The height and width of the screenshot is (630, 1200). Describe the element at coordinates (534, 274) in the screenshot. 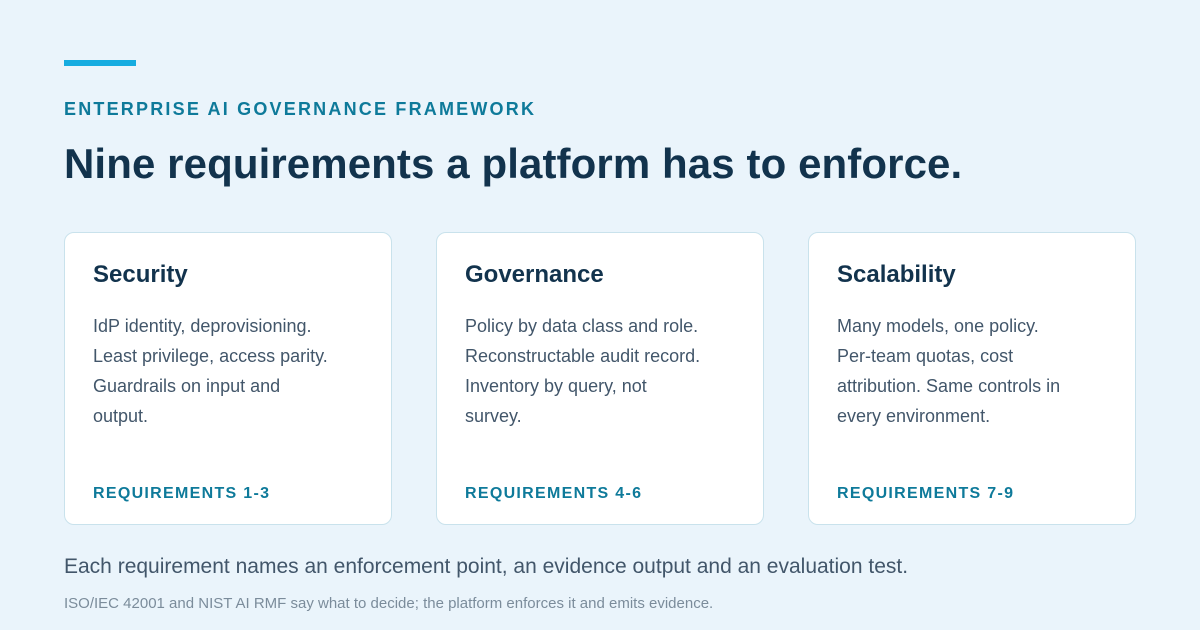

I see `card-title: Governance` at that location.